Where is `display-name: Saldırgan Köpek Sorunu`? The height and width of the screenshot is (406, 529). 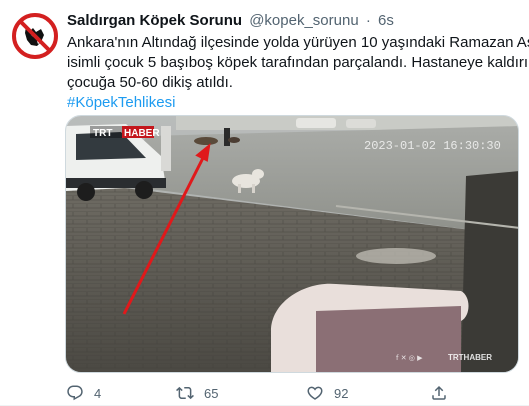
display-name: Saldırgan Köpek Sorunu is located at coordinates (154, 20).